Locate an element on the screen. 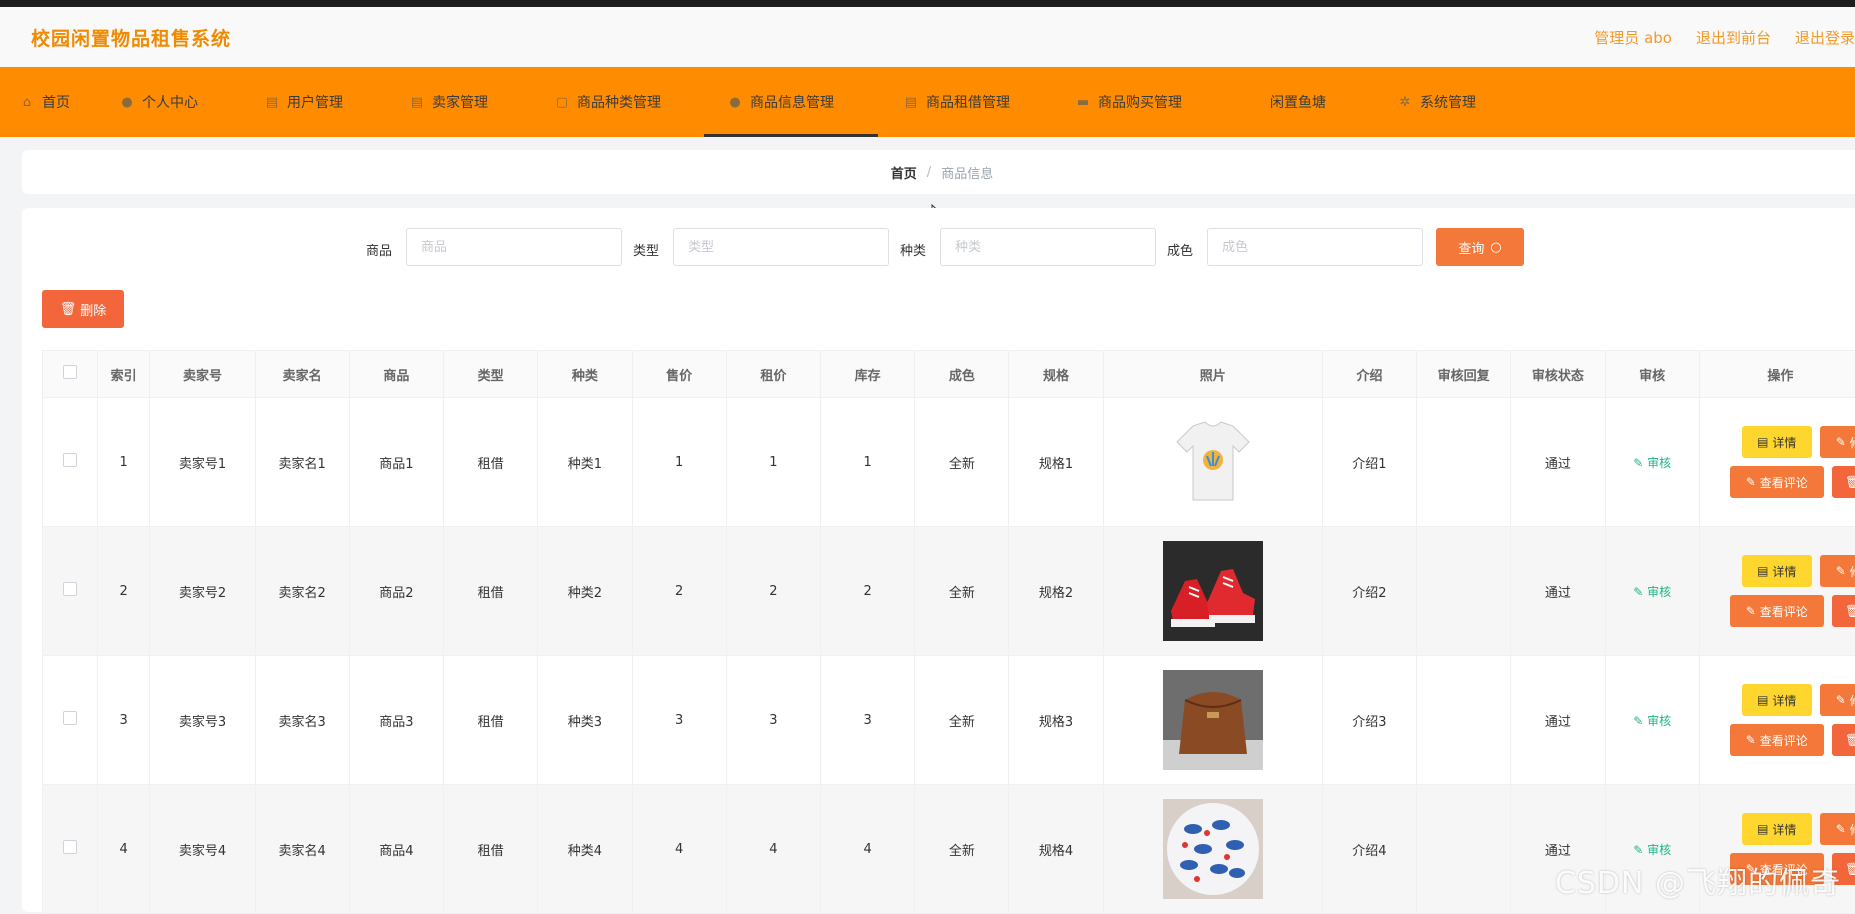 The image size is (1855, 914). product-photo-bag is located at coordinates (1213, 720).